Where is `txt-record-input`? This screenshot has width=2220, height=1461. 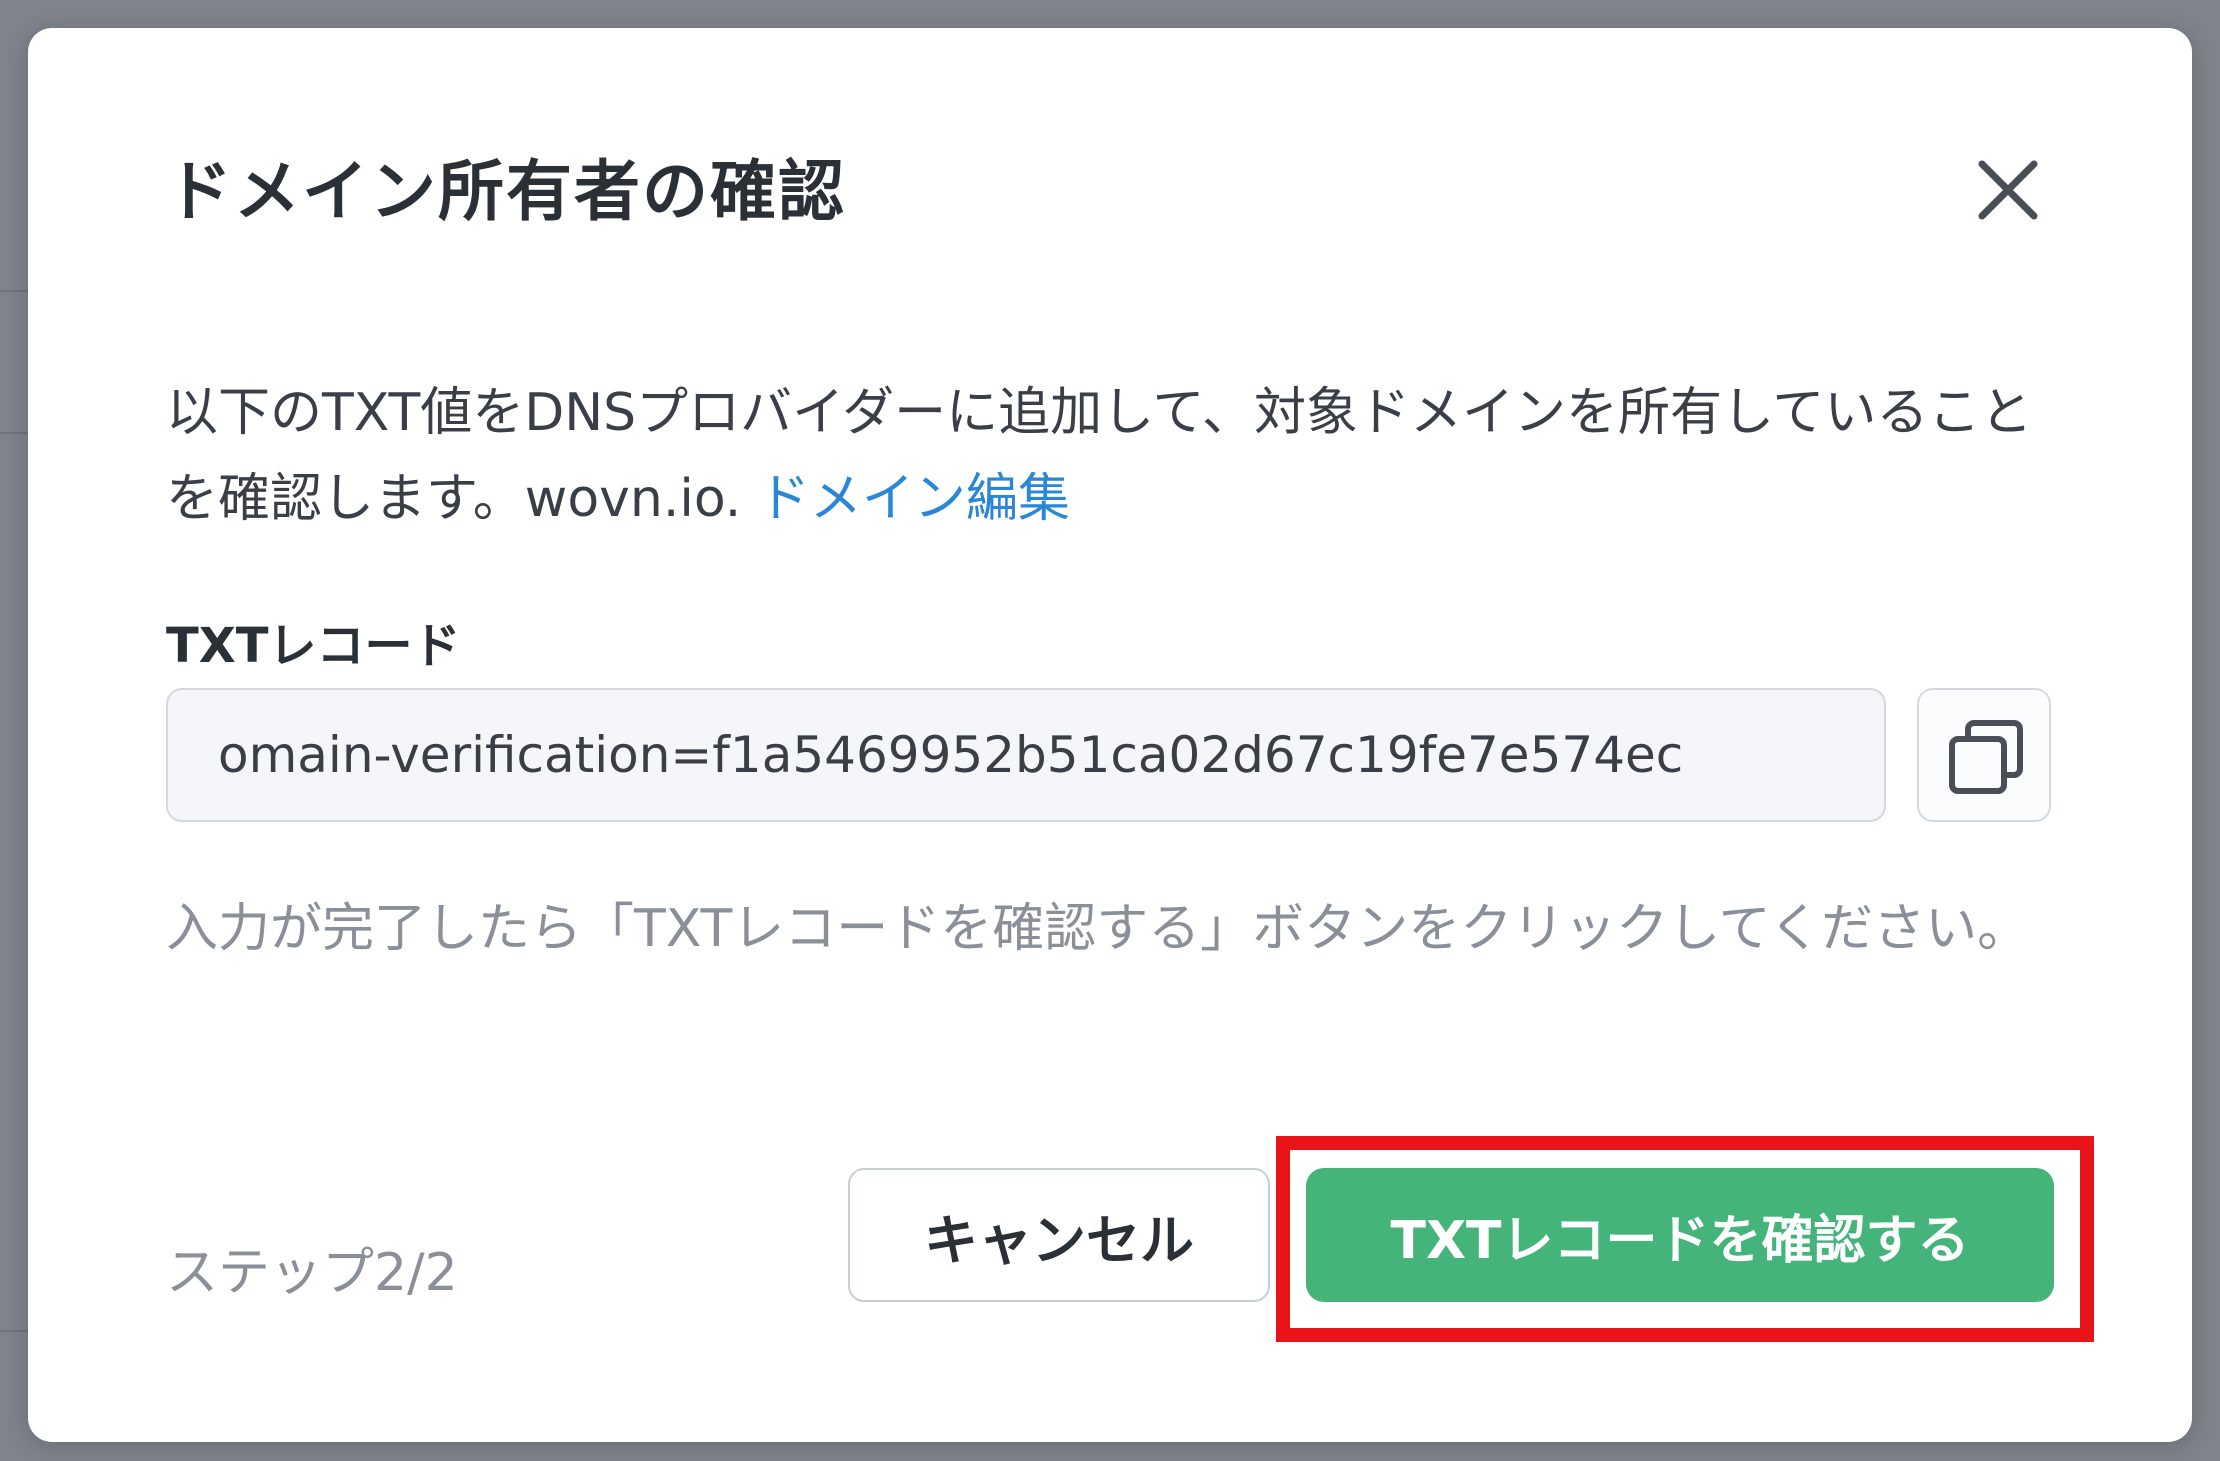 txt-record-input is located at coordinates (1026, 755).